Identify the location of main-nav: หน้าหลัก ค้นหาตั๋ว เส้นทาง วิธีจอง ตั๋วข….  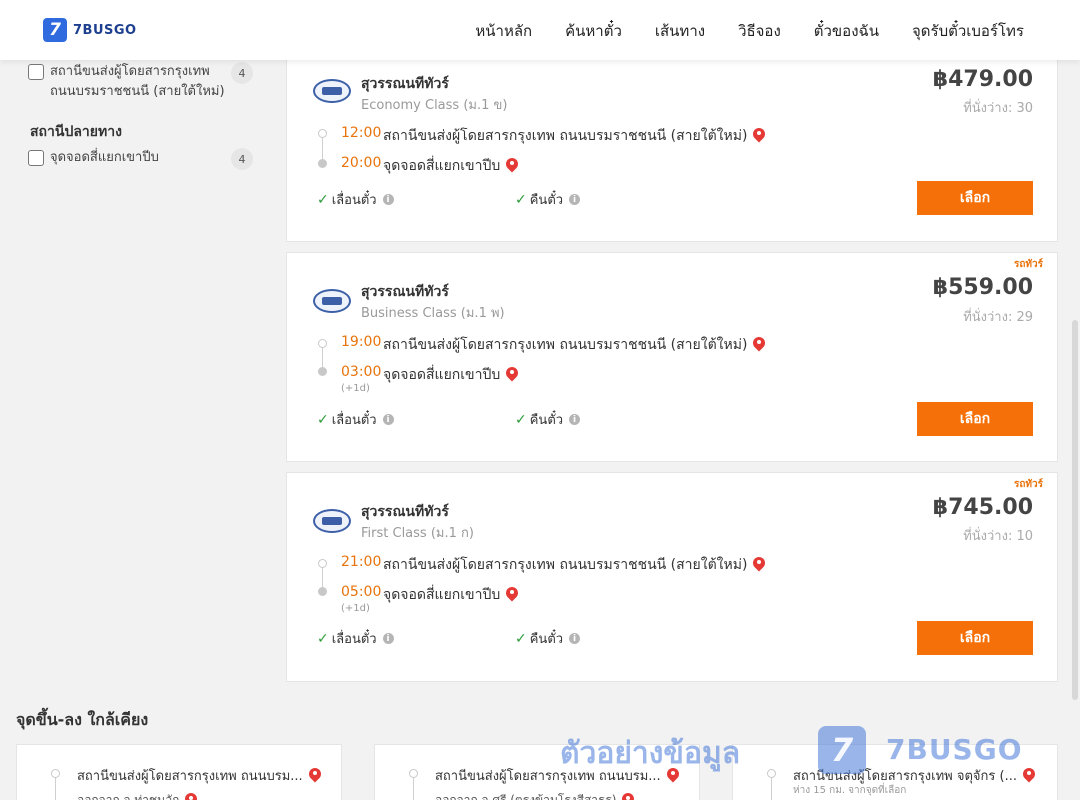
(749, 31).